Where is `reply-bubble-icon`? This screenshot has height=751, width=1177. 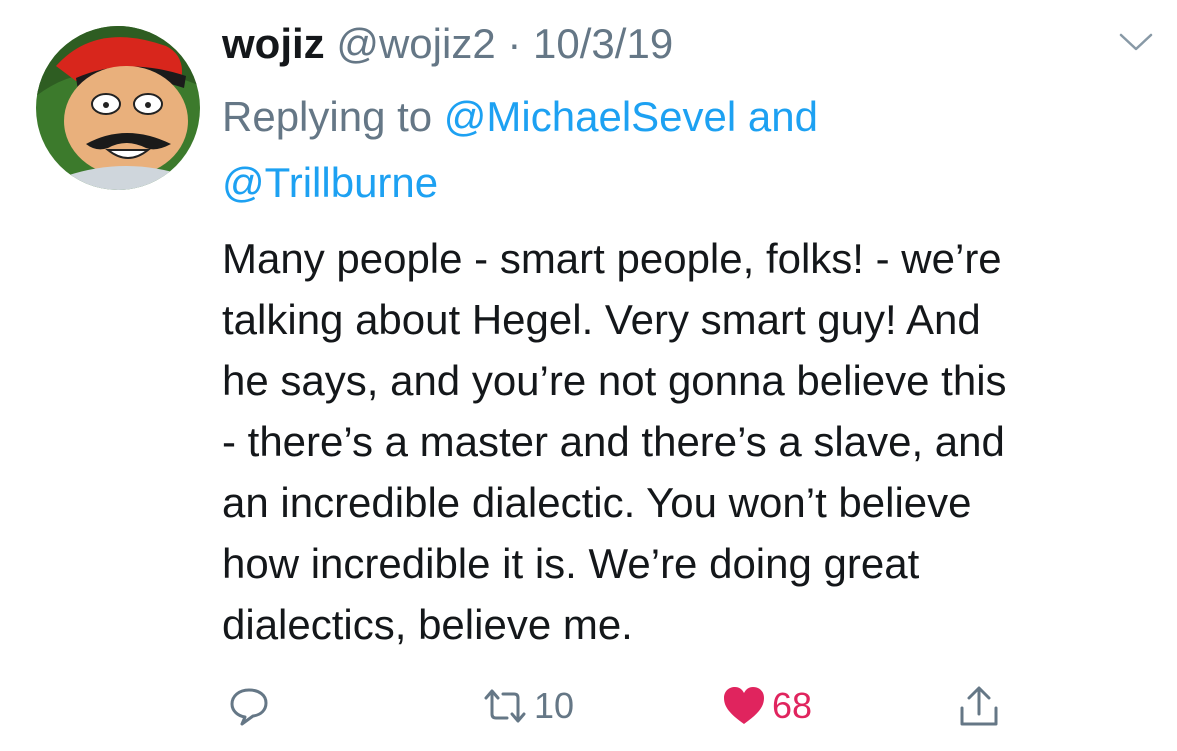
reply-bubble-icon is located at coordinates (249, 707).